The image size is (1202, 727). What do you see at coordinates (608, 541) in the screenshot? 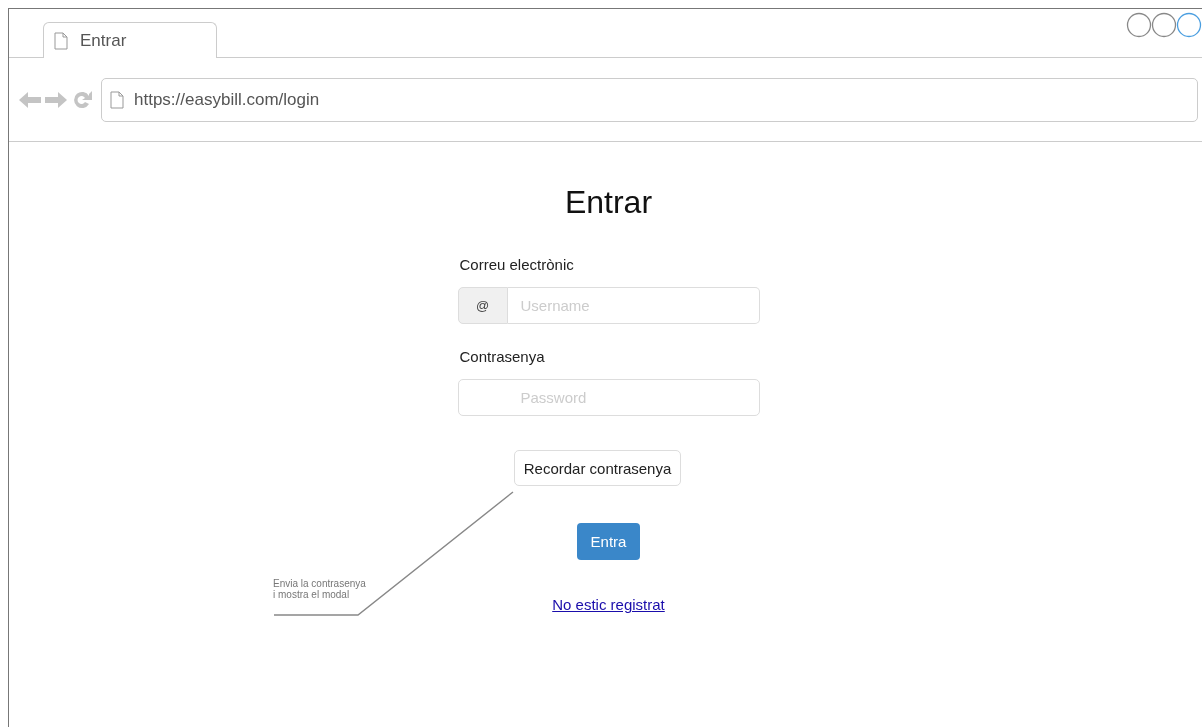
I see `submit-button: Entra` at bounding box center [608, 541].